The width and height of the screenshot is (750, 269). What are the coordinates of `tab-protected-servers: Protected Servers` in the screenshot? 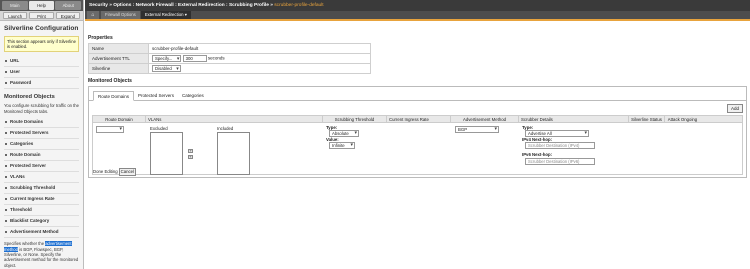 It's located at (156, 95).